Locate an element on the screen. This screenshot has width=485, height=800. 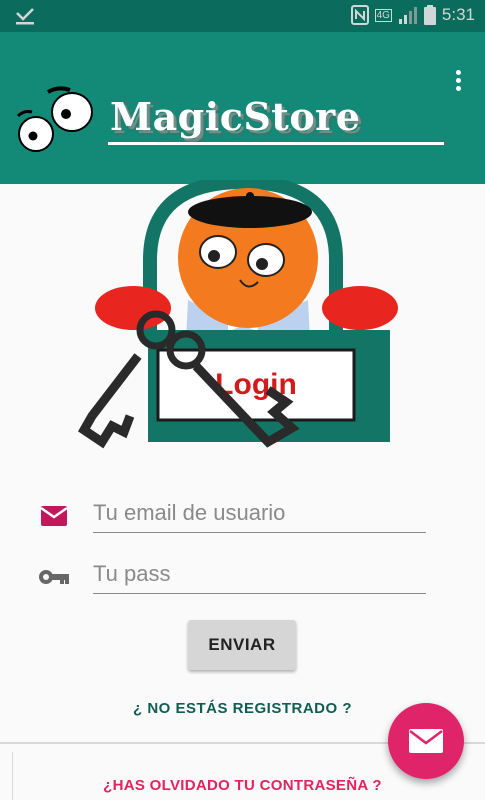
email-field-row is located at coordinates (233, 516).